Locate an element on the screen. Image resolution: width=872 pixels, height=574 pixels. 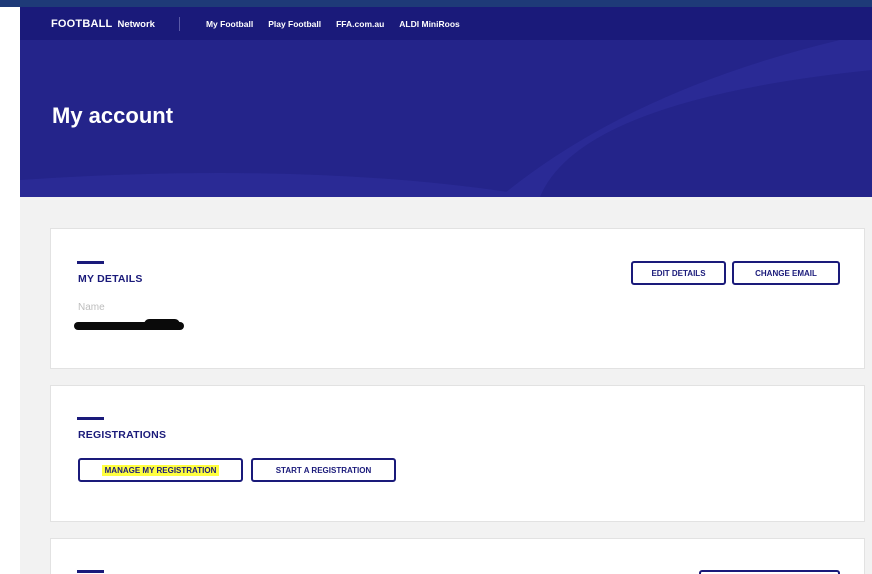
edit-details-button: EDIT DETAILS is located at coordinates (678, 273).